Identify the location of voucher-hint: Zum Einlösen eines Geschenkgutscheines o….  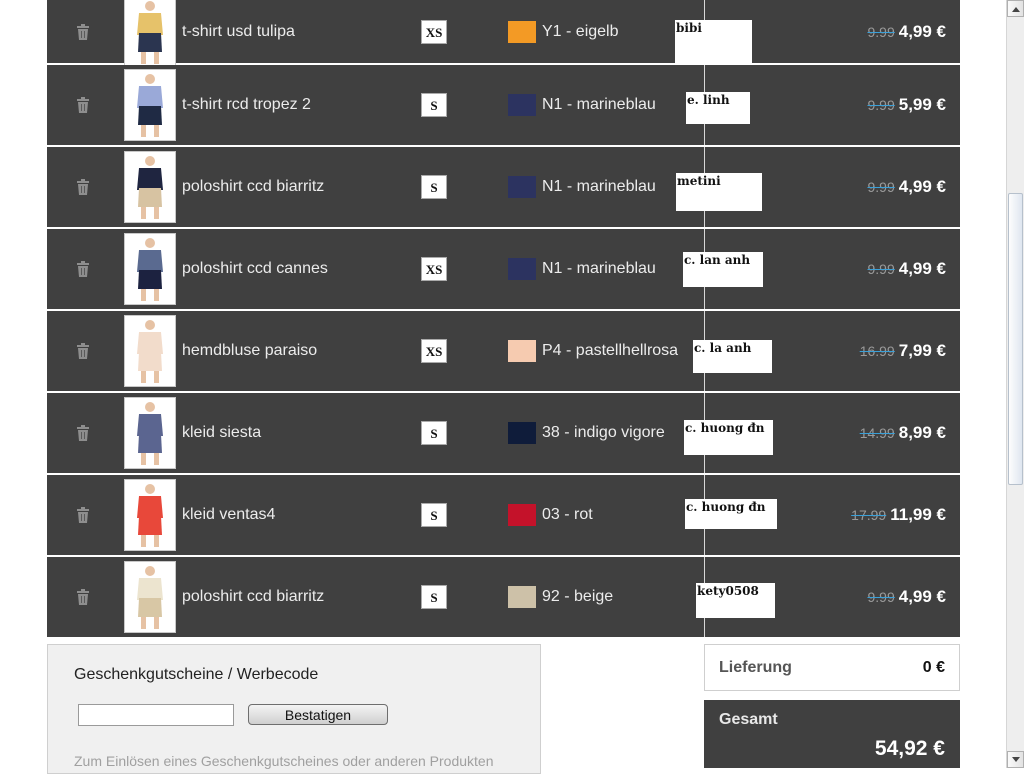
(284, 761).